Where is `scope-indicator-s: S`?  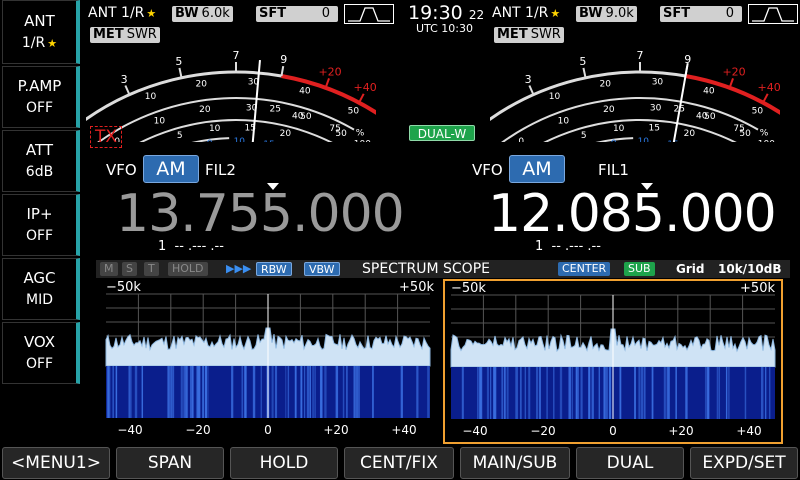
scope-indicator-s: S is located at coordinates (129, 269).